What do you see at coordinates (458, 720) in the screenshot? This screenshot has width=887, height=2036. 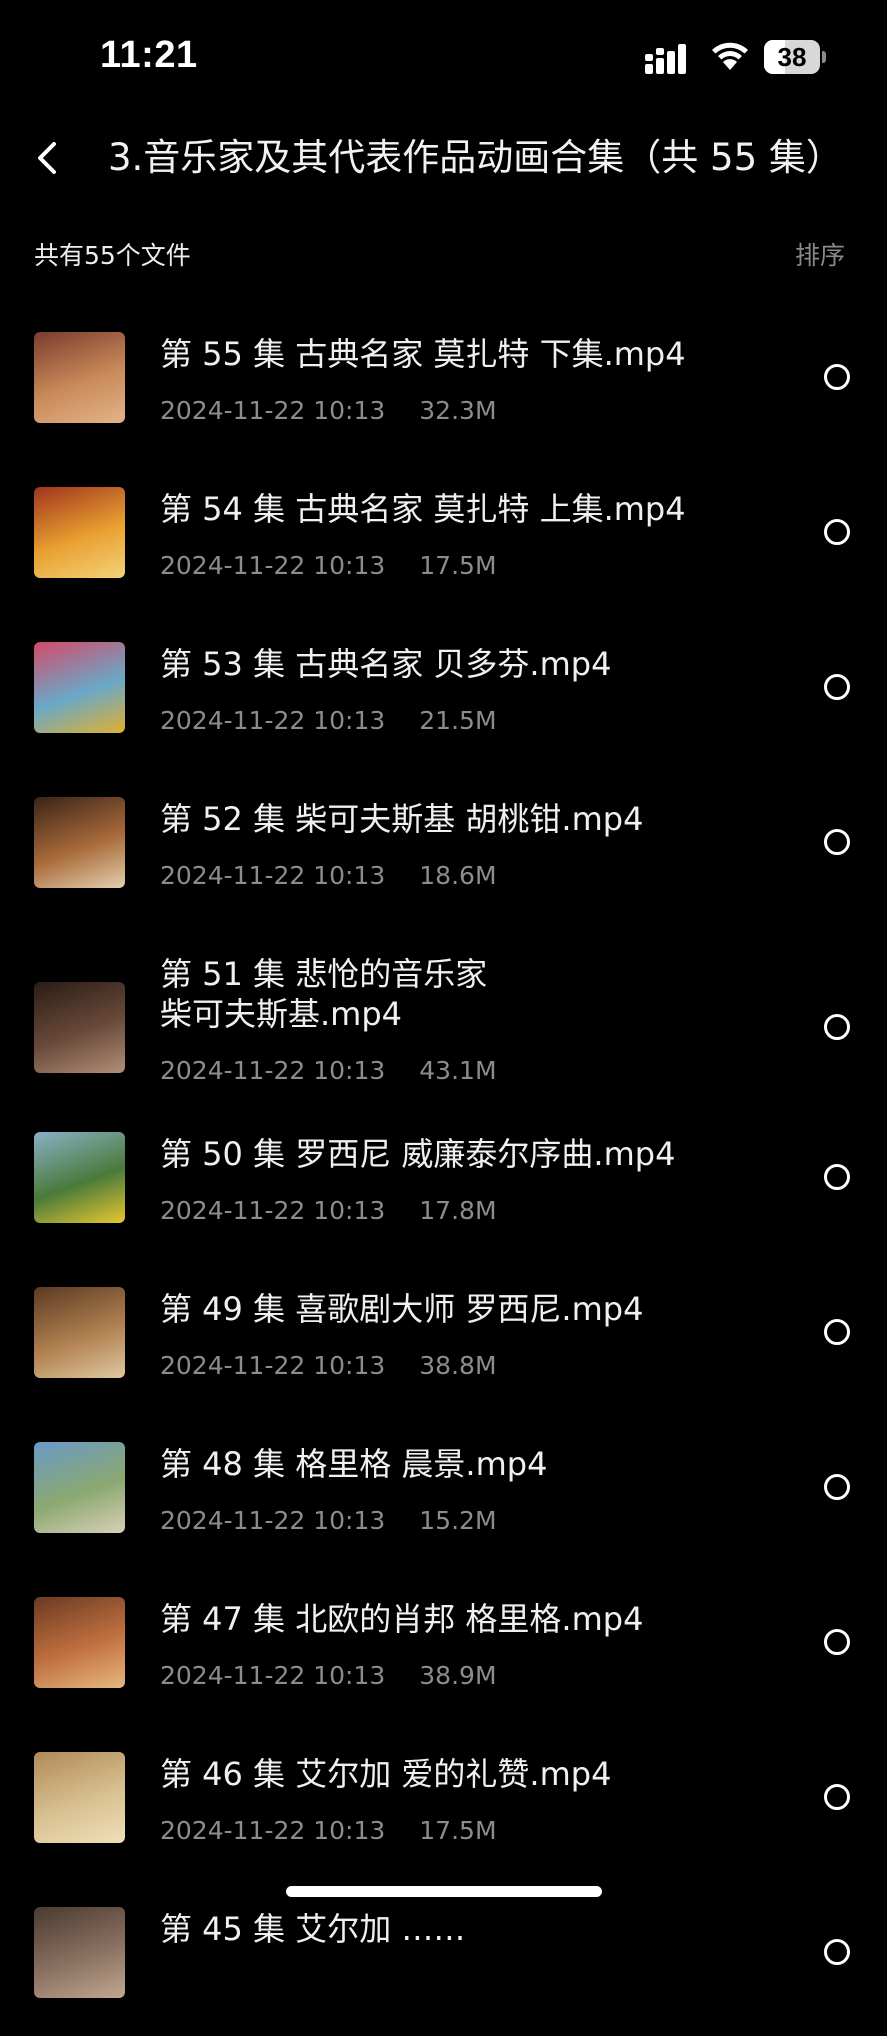 I see `file-size: 21.5M` at bounding box center [458, 720].